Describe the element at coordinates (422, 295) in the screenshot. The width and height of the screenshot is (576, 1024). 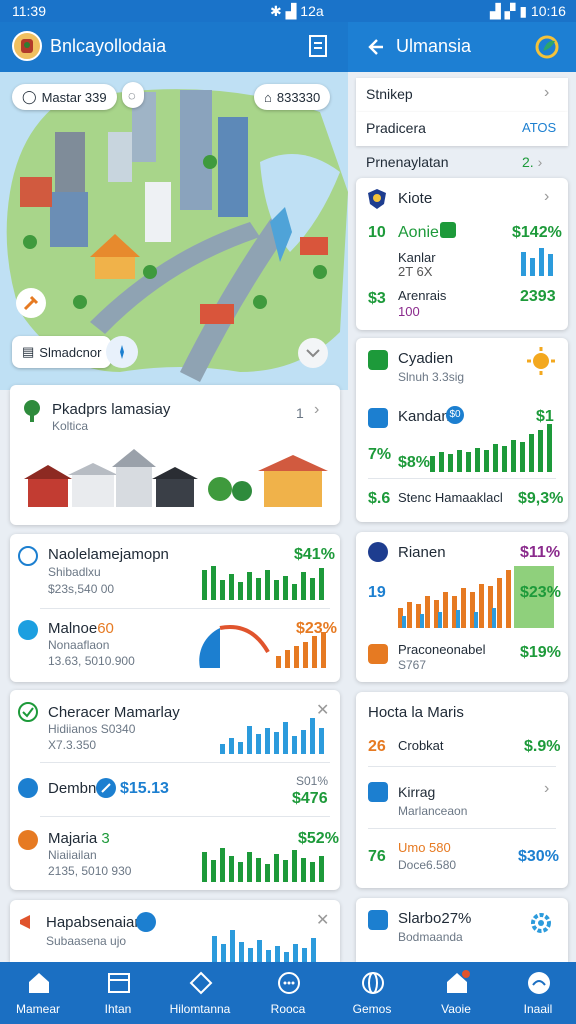
I see `kiote-row2-label: Arenrais` at that location.